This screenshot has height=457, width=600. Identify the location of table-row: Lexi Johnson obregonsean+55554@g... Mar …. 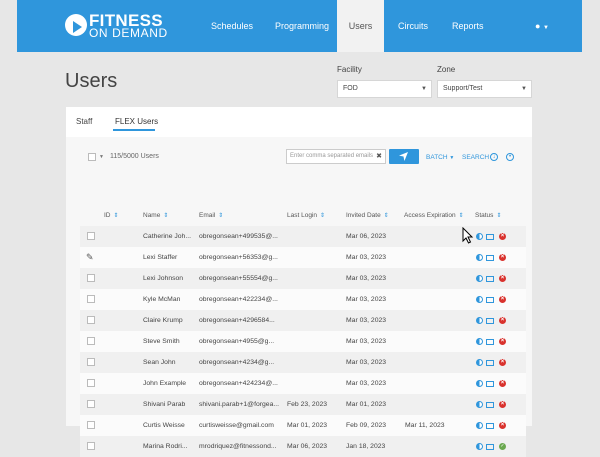
(303, 278).